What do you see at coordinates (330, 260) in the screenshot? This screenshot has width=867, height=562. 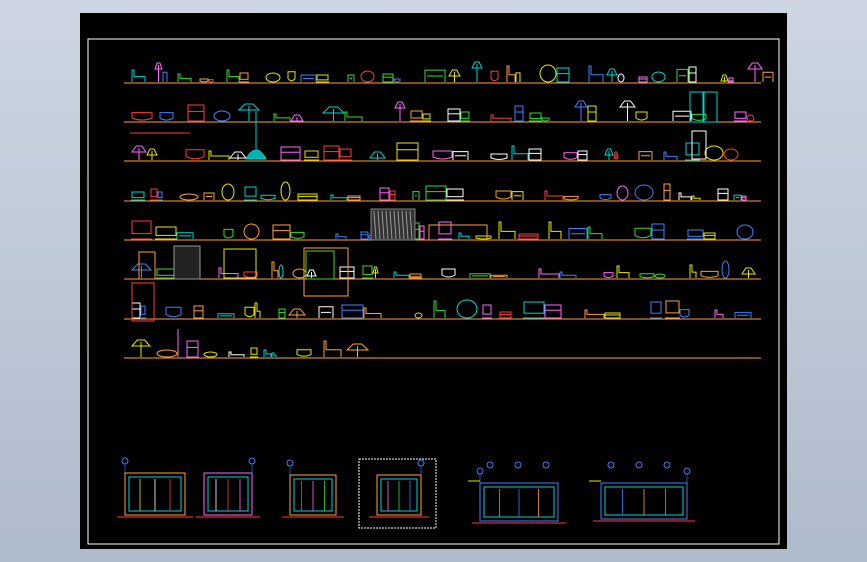 I see `wardrobe-block` at bounding box center [330, 260].